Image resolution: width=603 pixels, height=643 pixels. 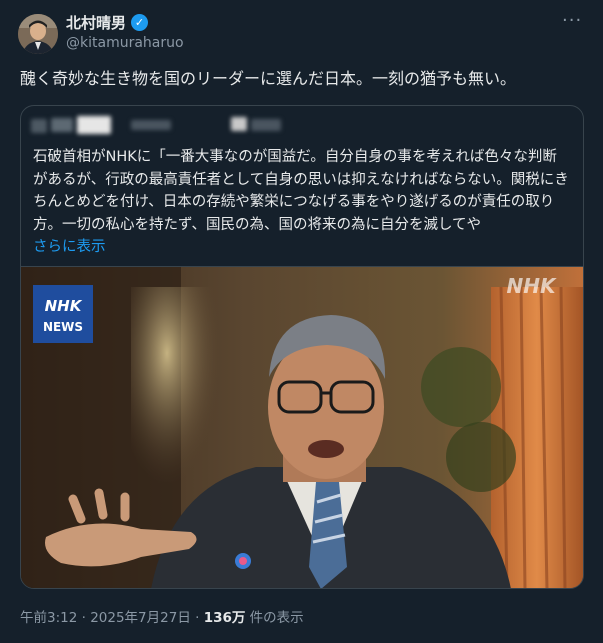 I want to click on quoted-text-line: 石破首相がNHKに「一番大事なのが国益だ。自分自身の事を考えれば色々な判断, so click(x=295, y=157).